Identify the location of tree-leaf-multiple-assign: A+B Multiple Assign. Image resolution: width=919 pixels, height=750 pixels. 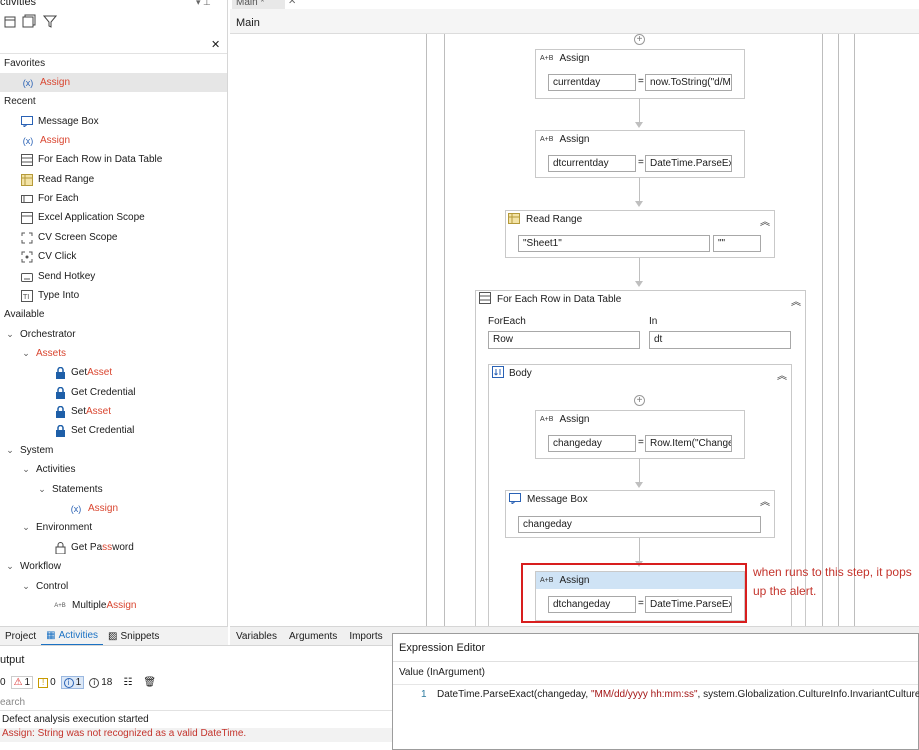
(113, 605).